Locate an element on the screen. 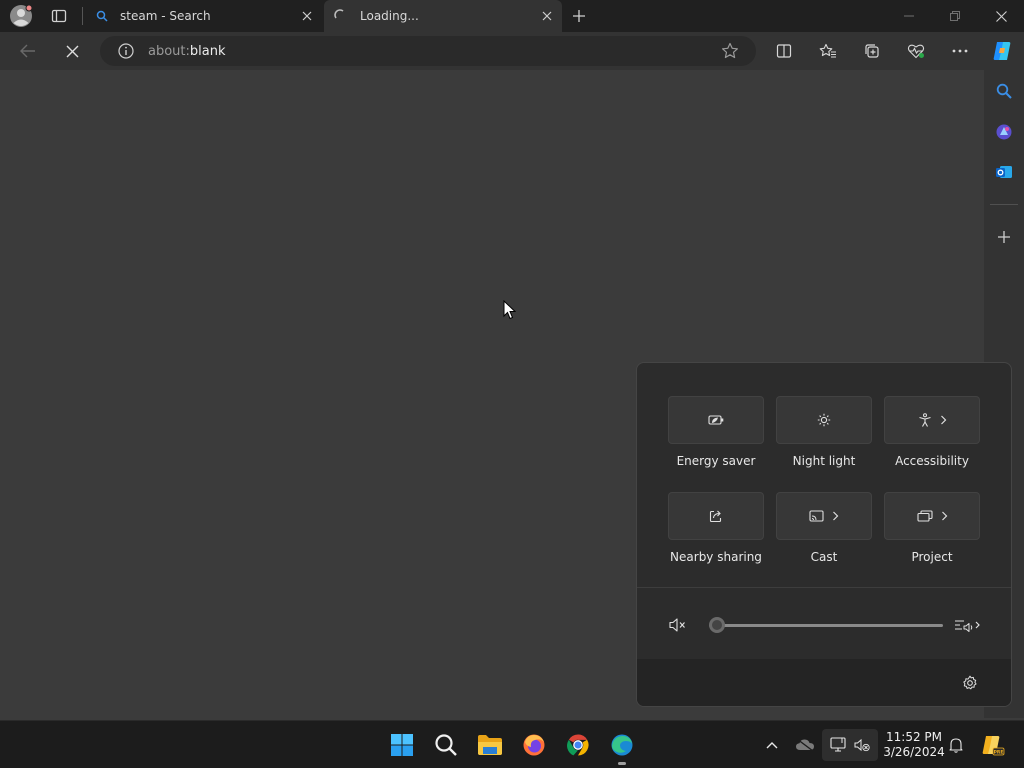 Image resolution: width=1024 pixels, height=768 pixels. close-window-button is located at coordinates (1001, 16).